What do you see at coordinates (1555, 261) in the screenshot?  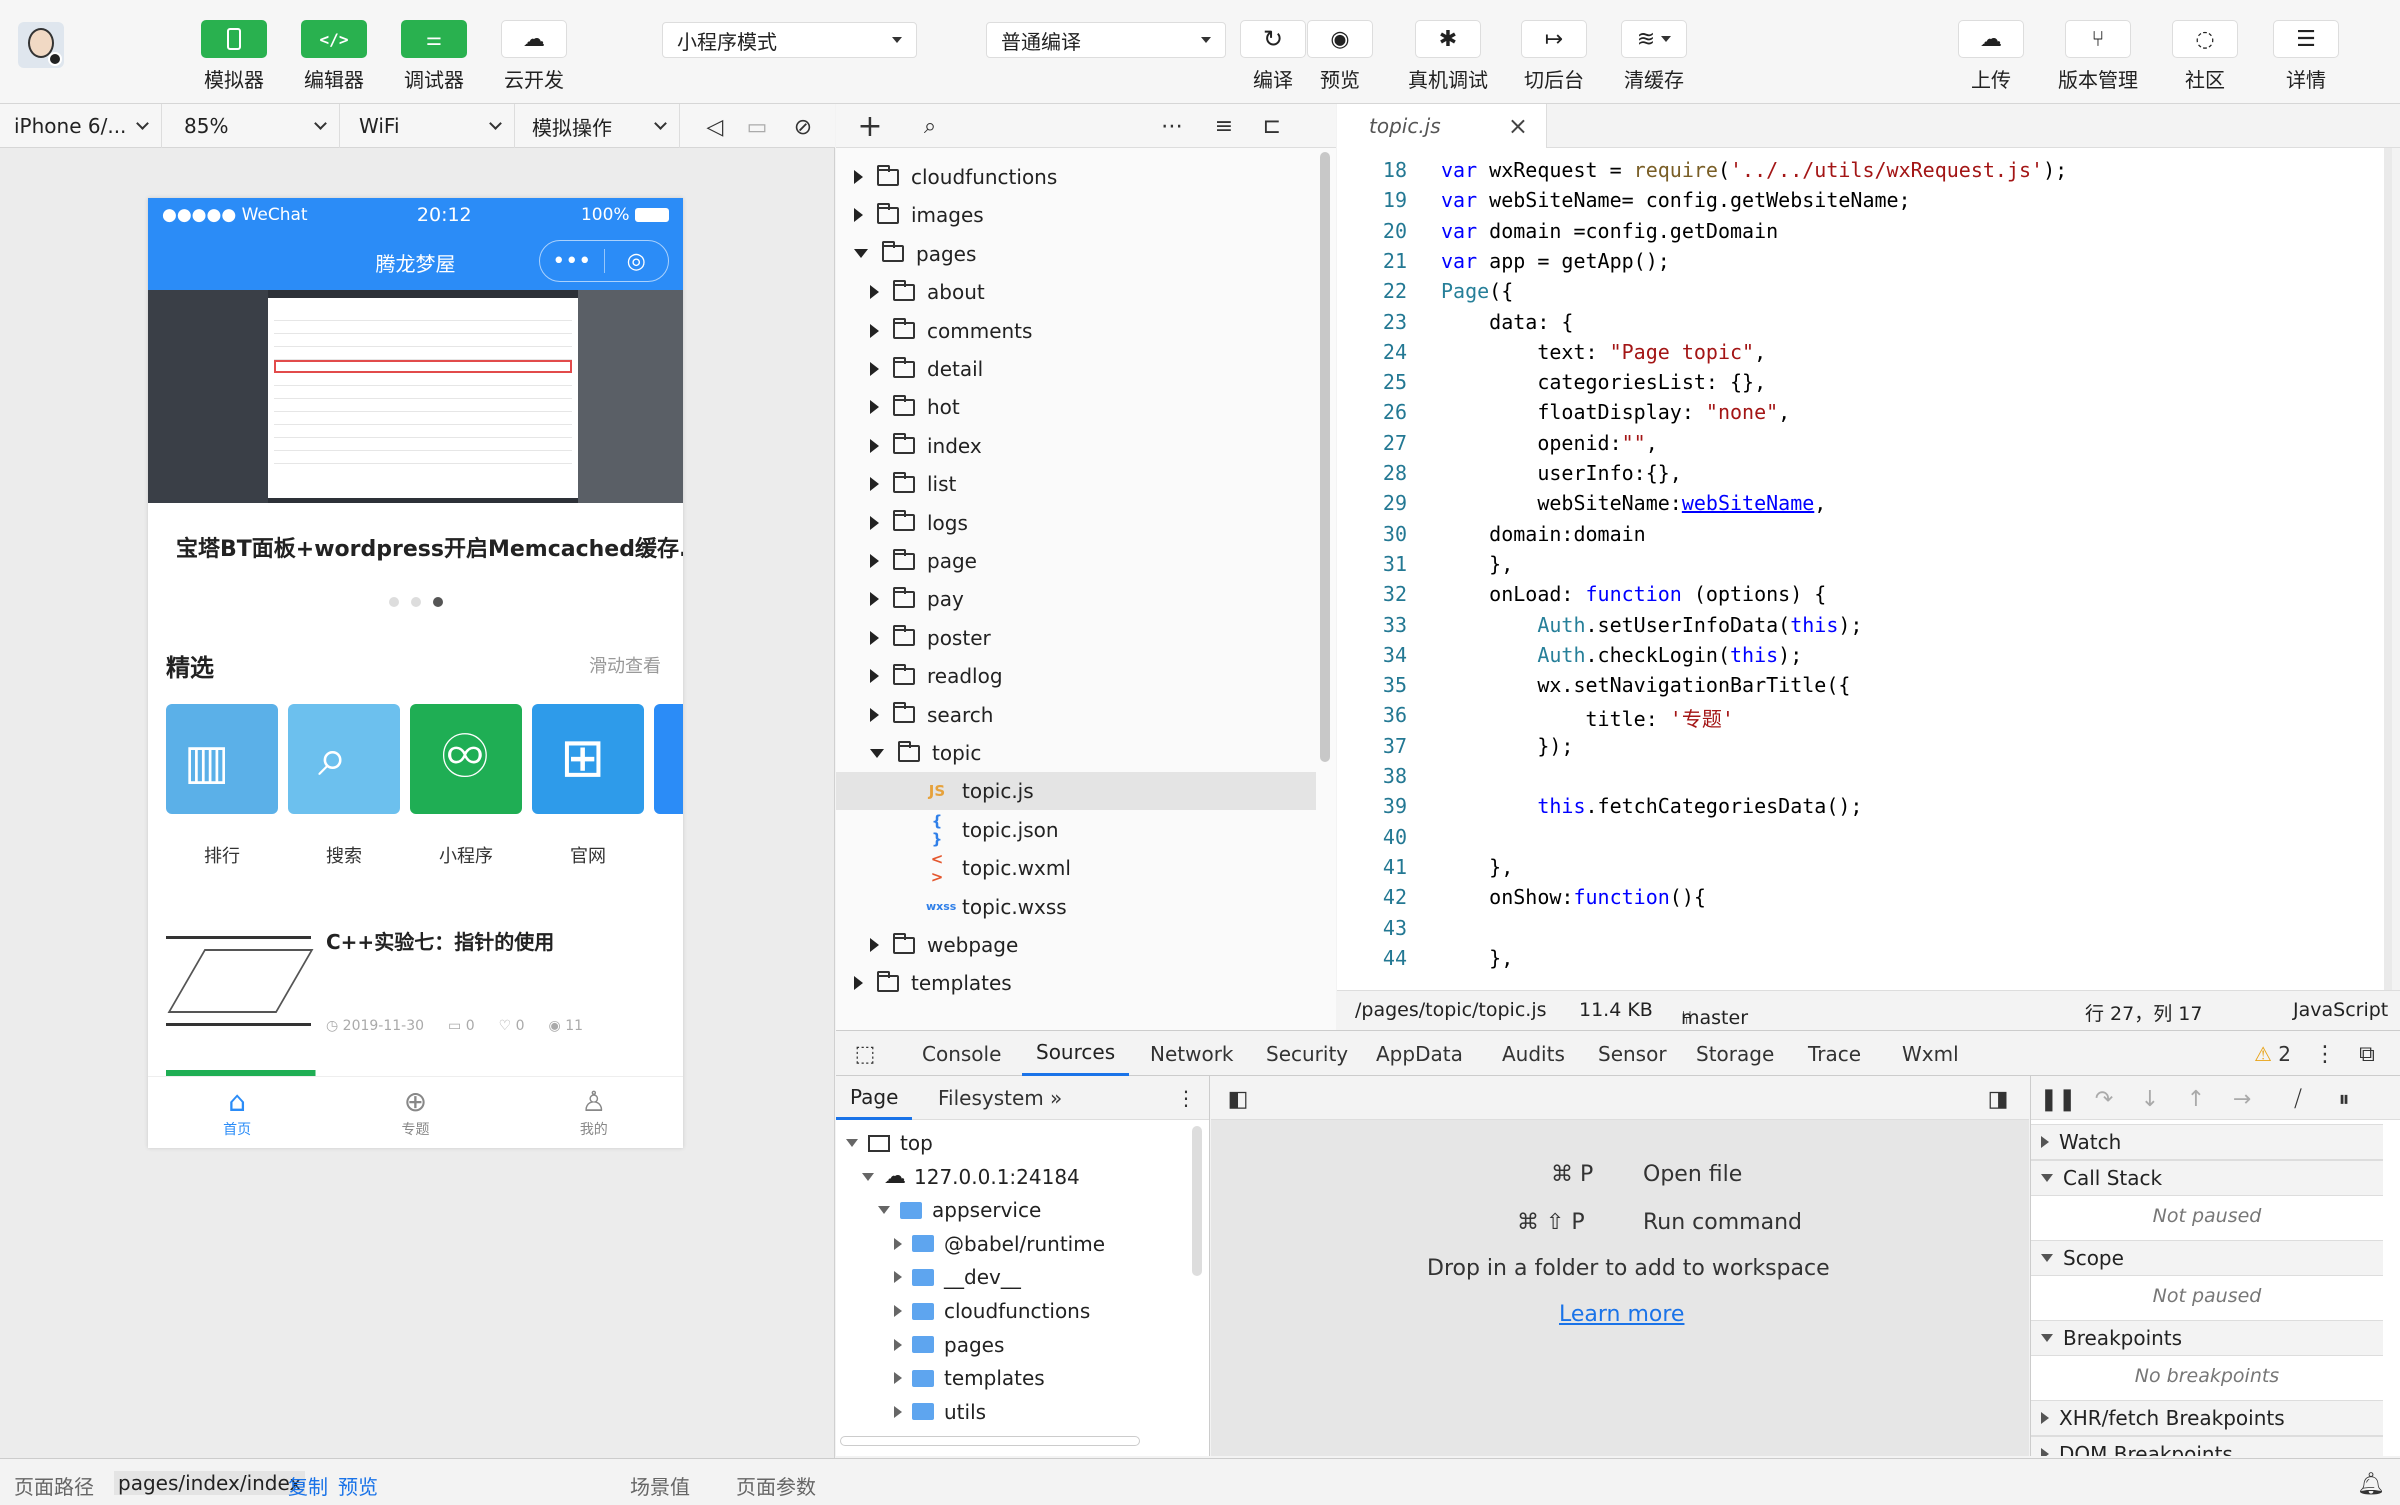 I see `code-line: var app = getApp();` at bounding box center [1555, 261].